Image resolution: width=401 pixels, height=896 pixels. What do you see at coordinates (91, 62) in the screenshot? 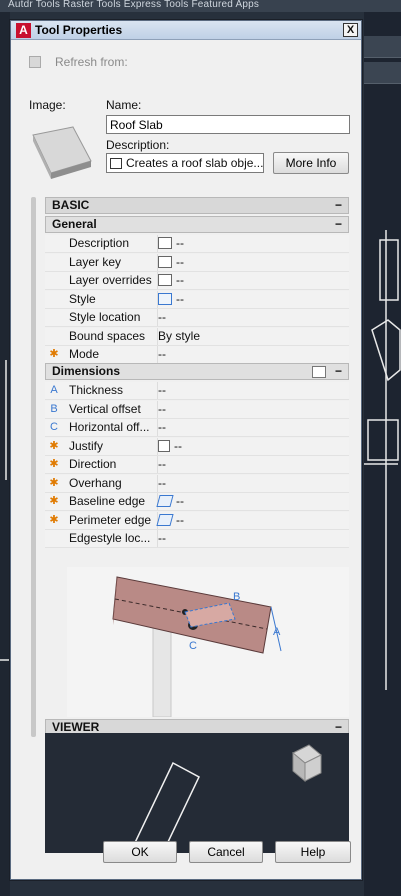
I see `refresh-label: Refresh from:` at bounding box center [91, 62].